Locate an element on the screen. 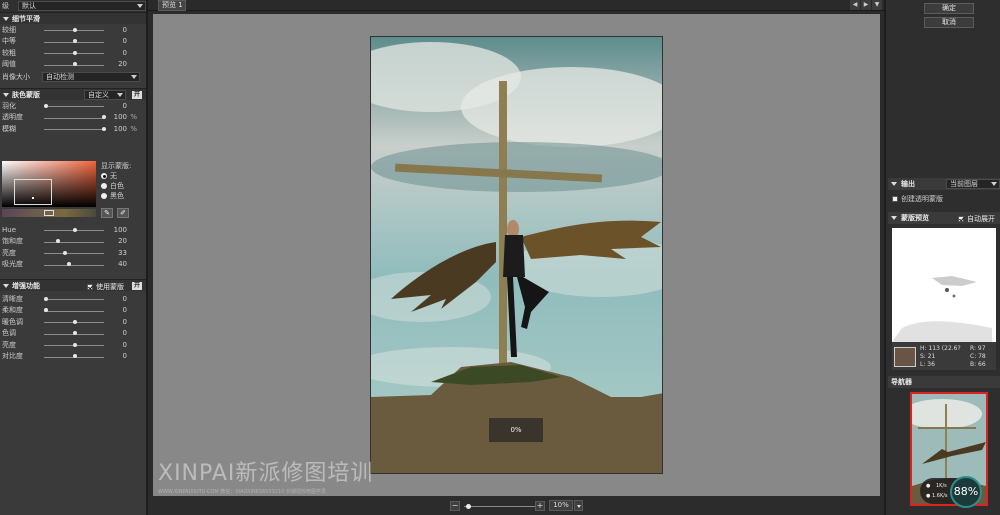 This screenshot has width=1000, height=515. slider-label: 清晰度 is located at coordinates (12, 298).